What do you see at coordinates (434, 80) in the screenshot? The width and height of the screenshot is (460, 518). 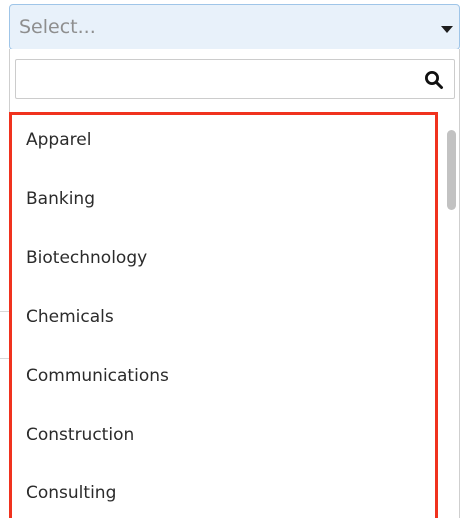 I see `search-icon` at bounding box center [434, 80].